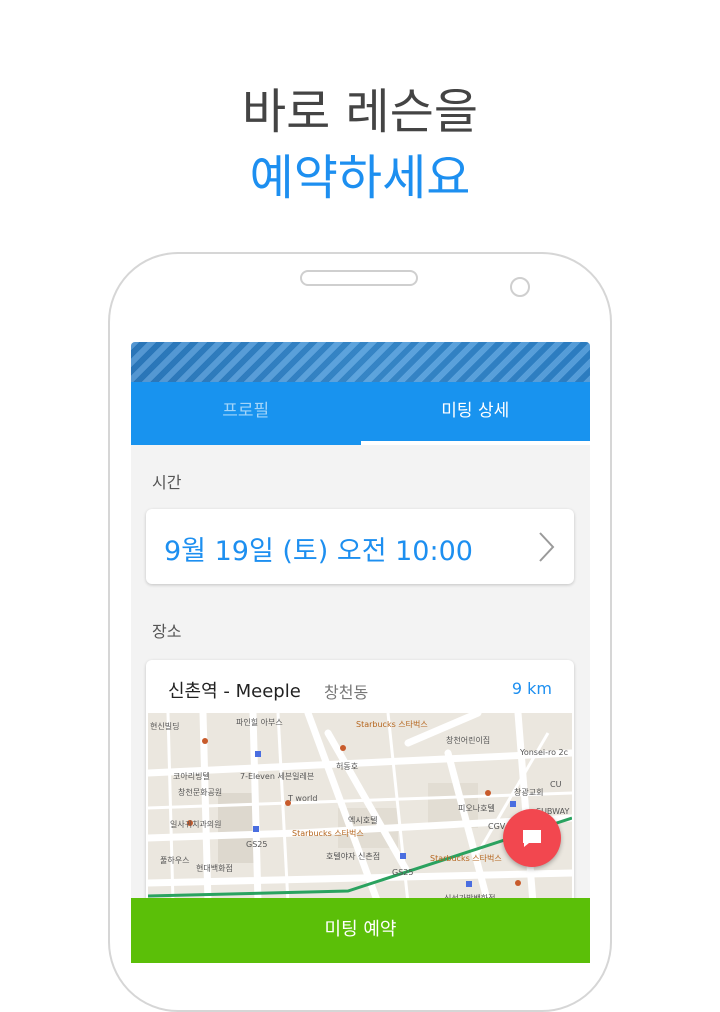 The width and height of the screenshot is (720, 1012). I want to click on tab-bar: 프로필 미팅 상세, so click(360, 413).